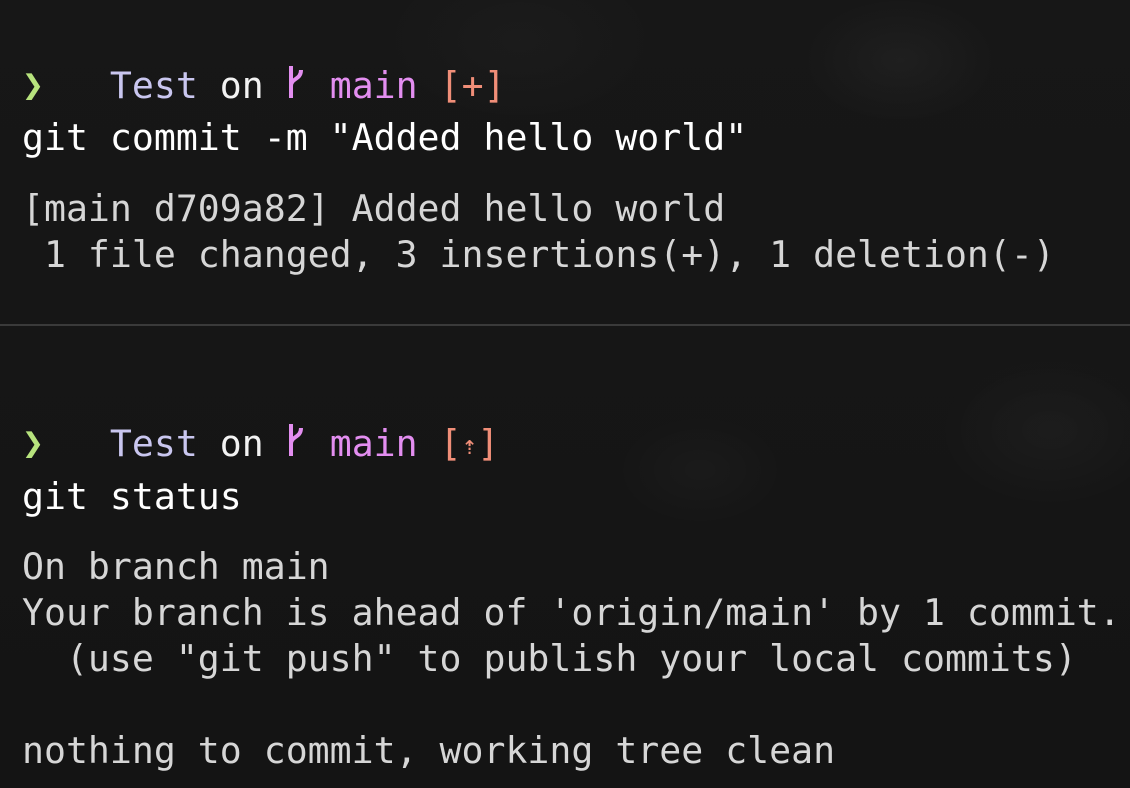  I want to click on git-status-indicator: [⇡], so click(470, 443).